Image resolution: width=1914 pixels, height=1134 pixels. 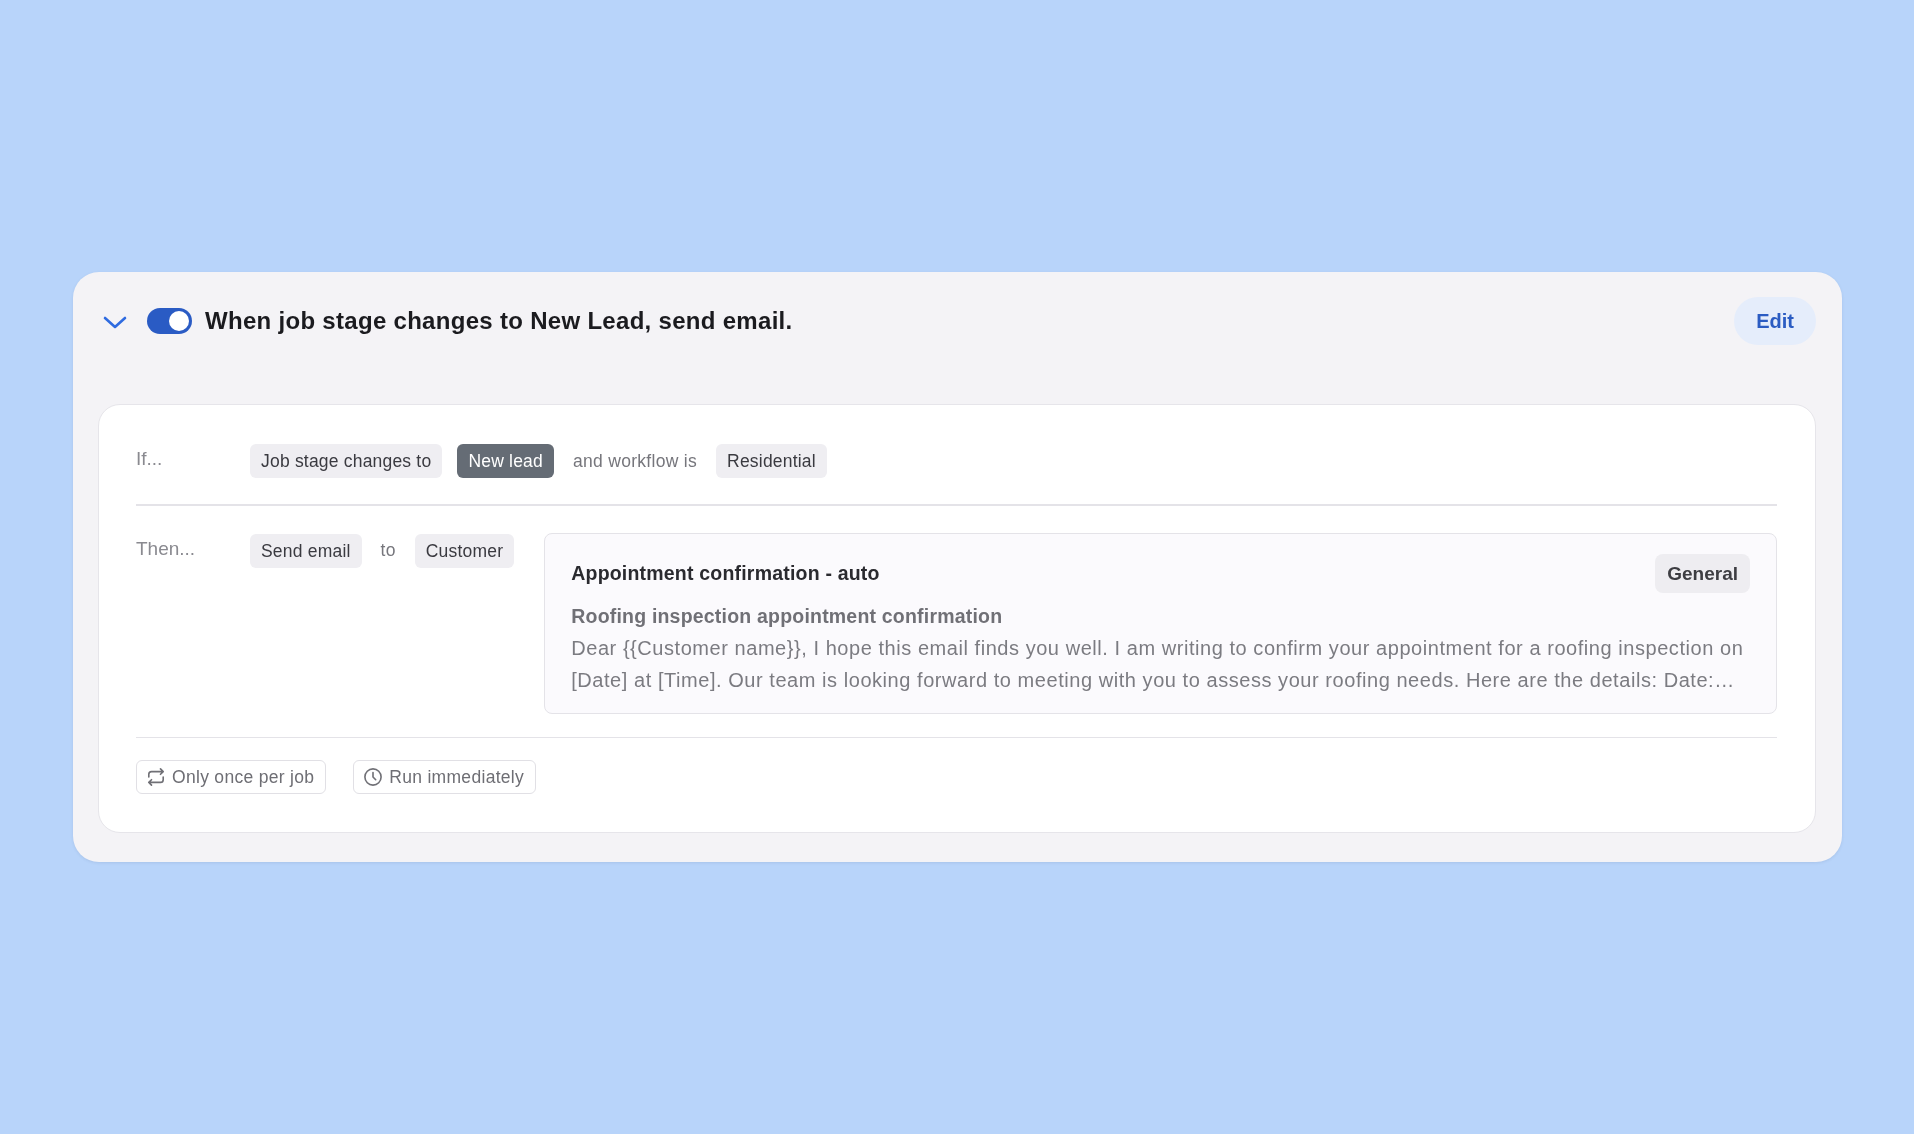 I want to click on toggle-switch, so click(x=169, y=321).